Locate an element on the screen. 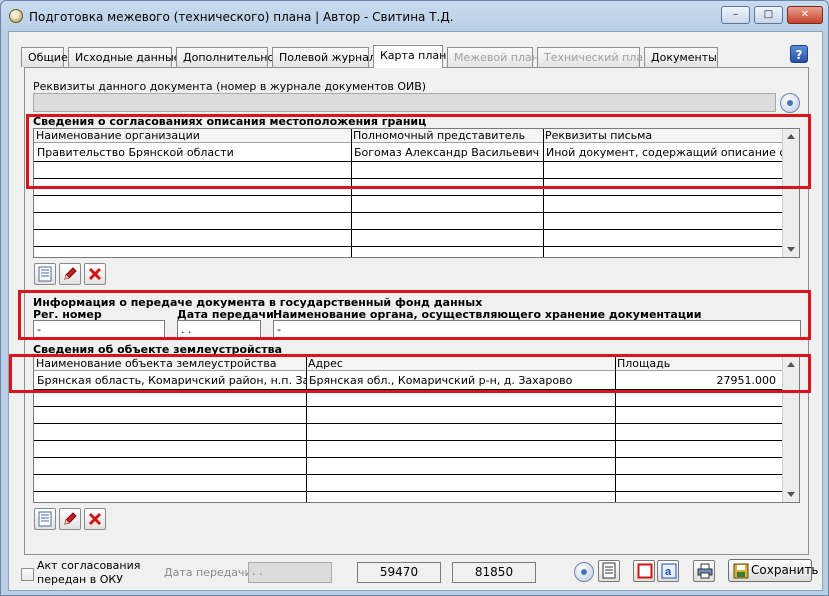  text-tool-button: a is located at coordinates (668, 571).